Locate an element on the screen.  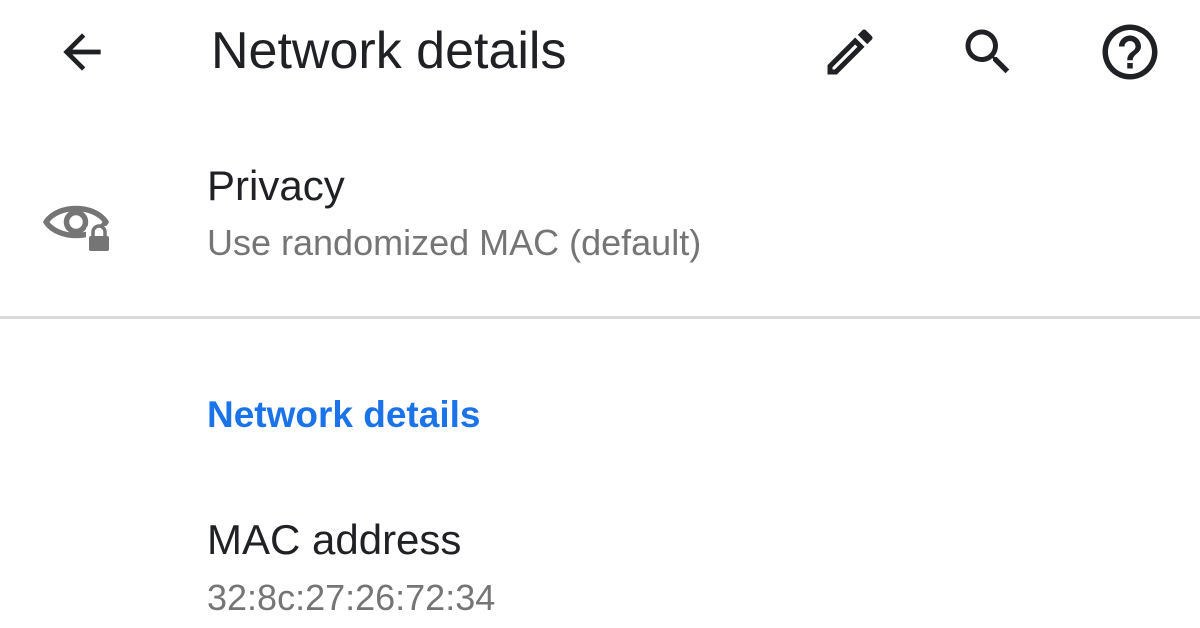
search-button is located at coordinates (988, 52).